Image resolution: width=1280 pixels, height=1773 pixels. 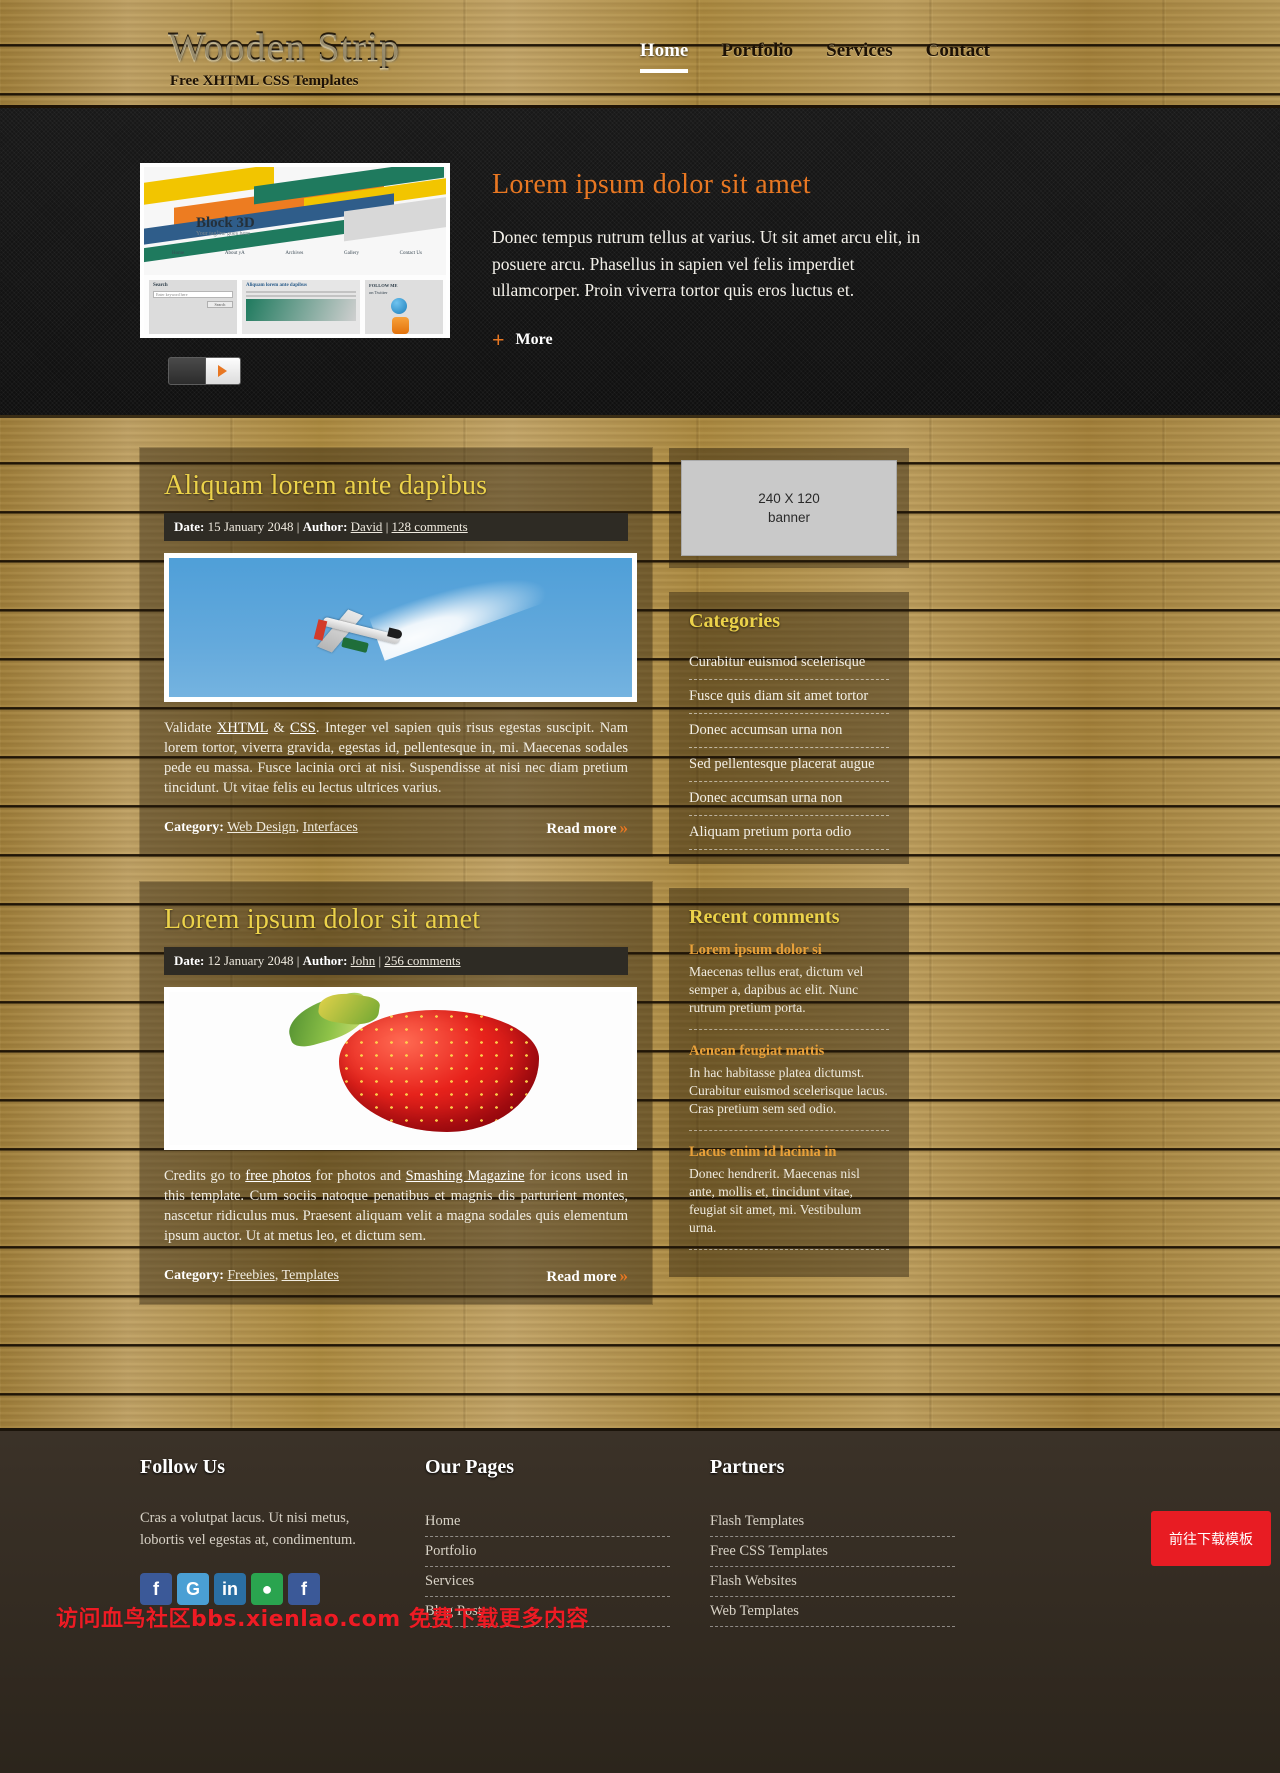 What do you see at coordinates (832, 1612) in the screenshot?
I see `list-item: Web Templates` at bounding box center [832, 1612].